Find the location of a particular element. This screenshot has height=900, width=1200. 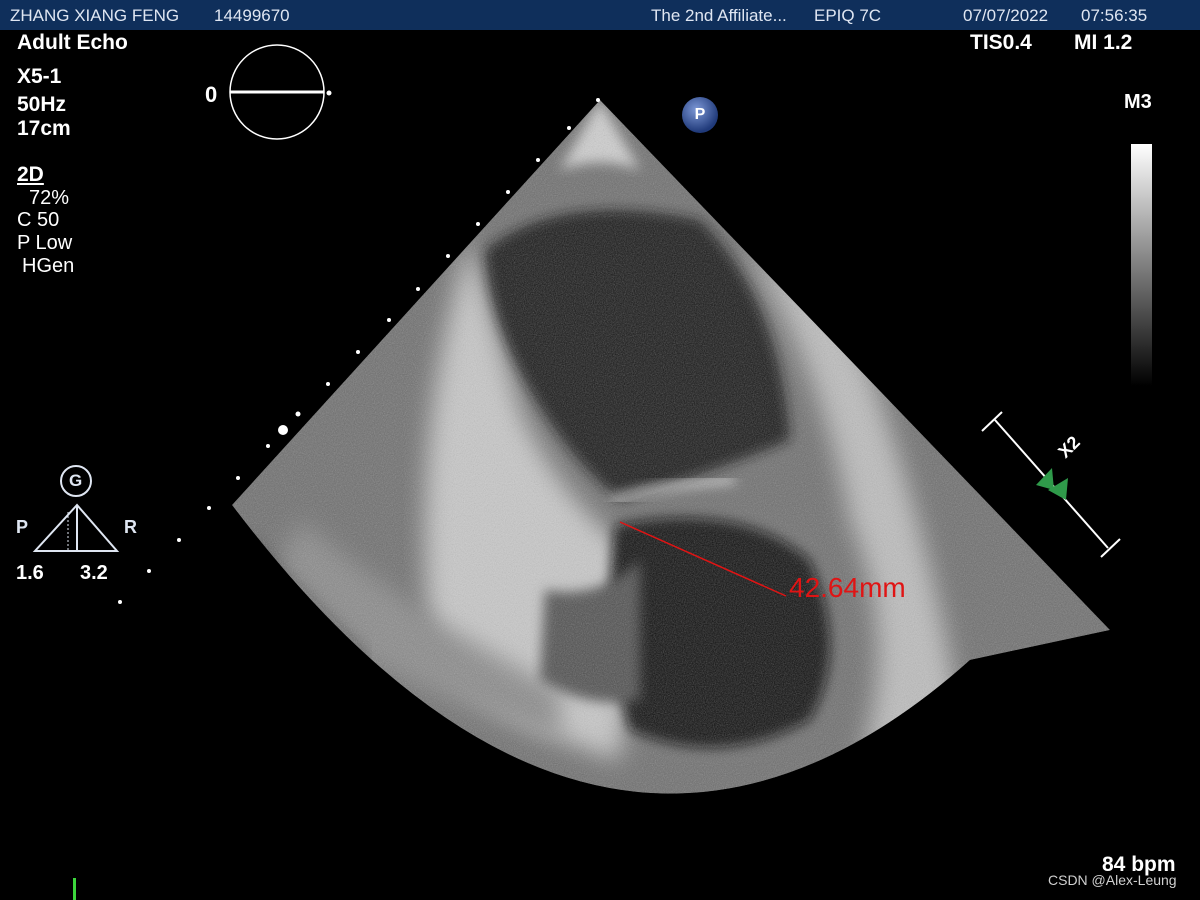

orientation-right-value: 3.2 is located at coordinates (94, 573).